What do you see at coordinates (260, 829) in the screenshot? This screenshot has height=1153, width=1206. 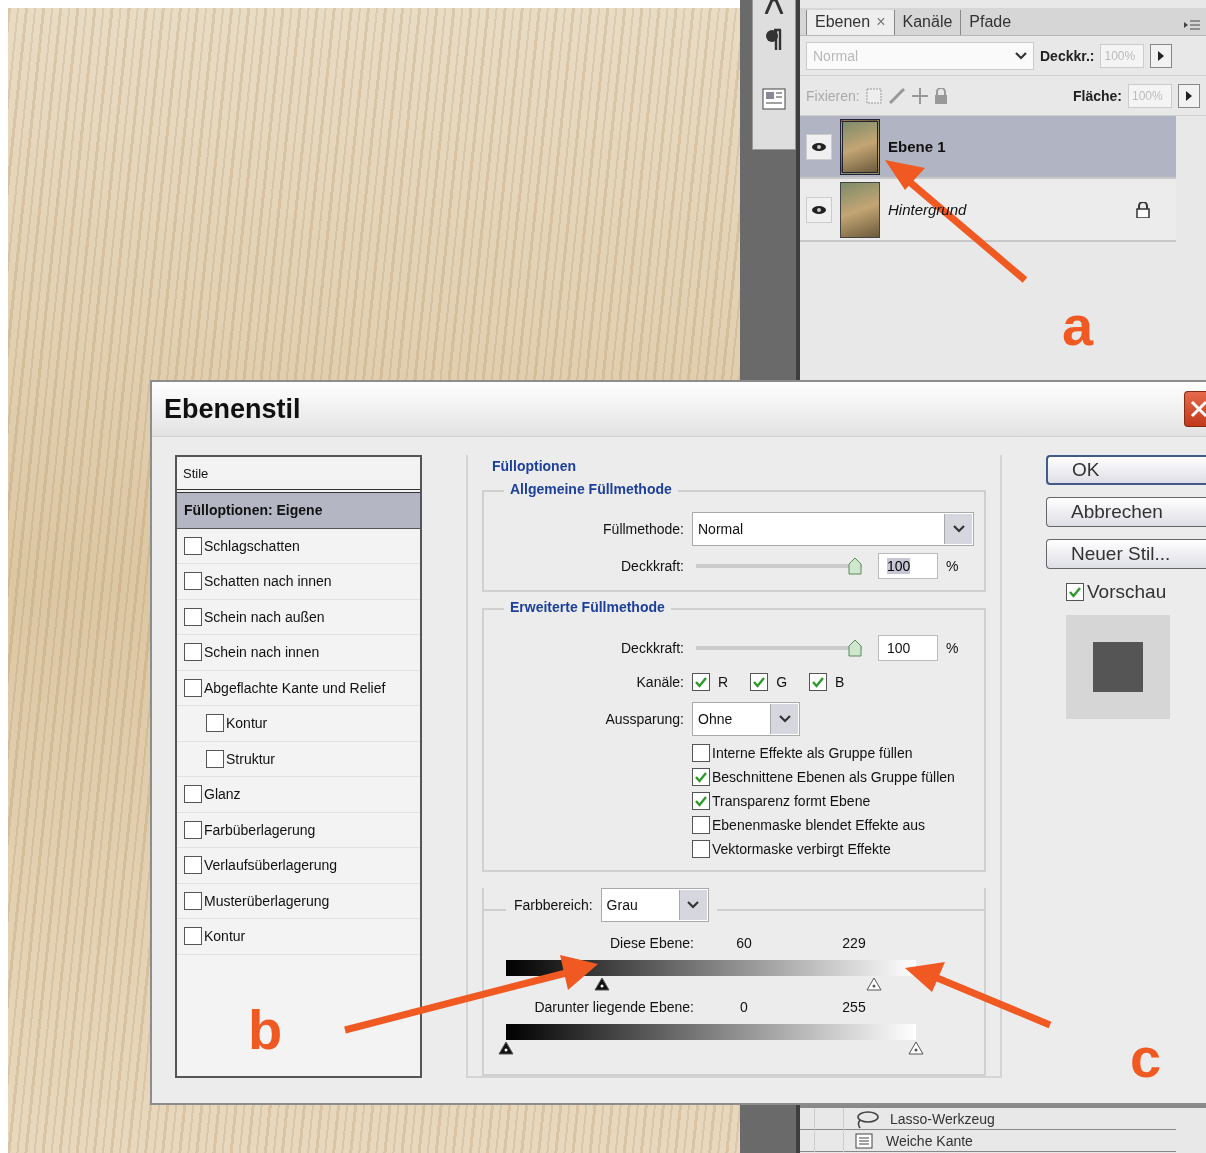 I see `style-label: Farbüberlagerung` at bounding box center [260, 829].